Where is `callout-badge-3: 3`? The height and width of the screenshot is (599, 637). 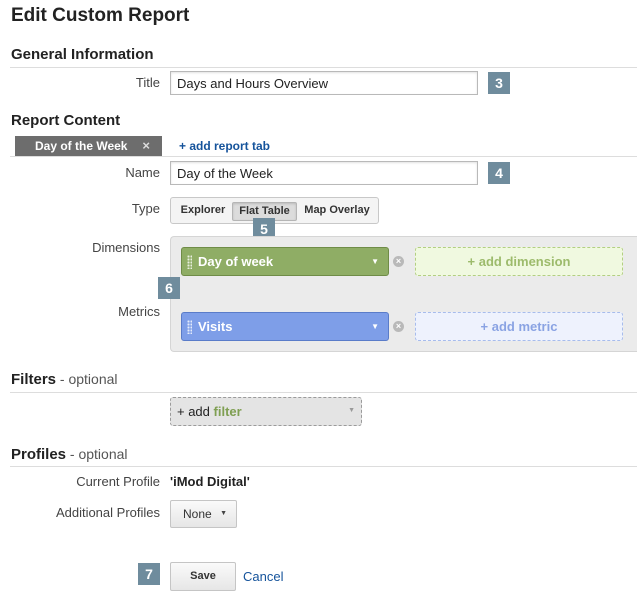
callout-badge-3: 3 is located at coordinates (499, 83).